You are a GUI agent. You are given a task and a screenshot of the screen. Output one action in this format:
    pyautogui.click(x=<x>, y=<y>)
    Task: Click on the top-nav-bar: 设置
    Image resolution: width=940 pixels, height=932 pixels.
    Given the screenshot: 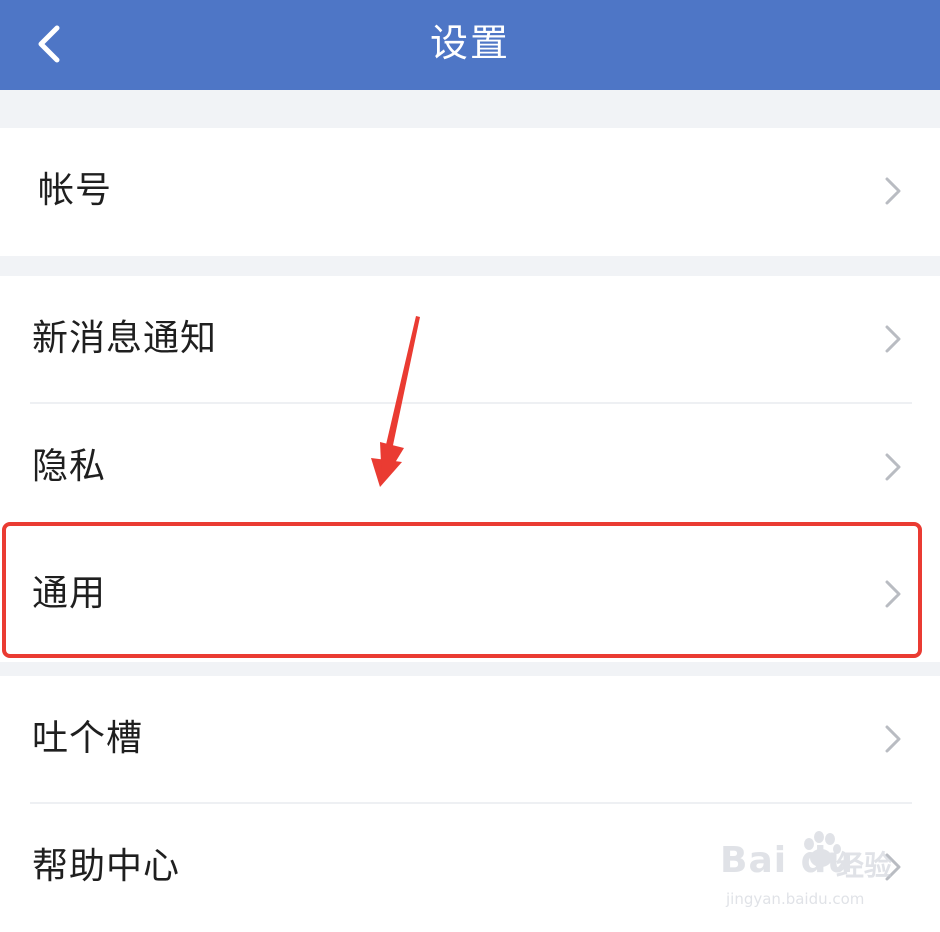 What is the action you would take?
    pyautogui.click(x=470, y=45)
    